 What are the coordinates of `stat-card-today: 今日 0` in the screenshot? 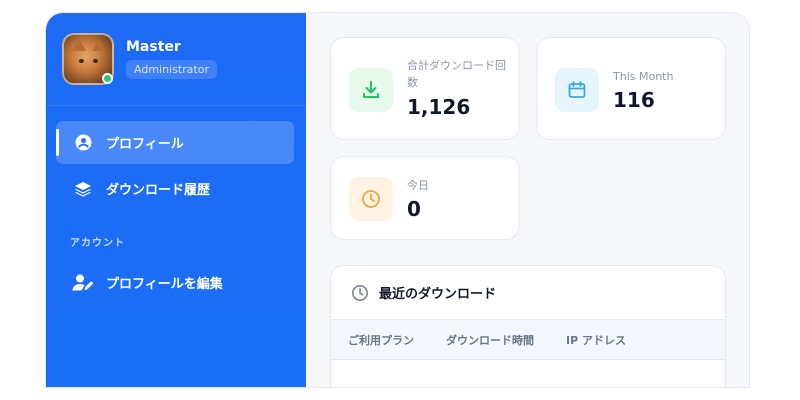 It's located at (425, 198).